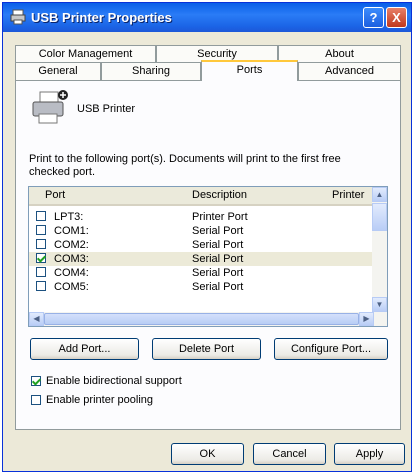 The width and height of the screenshot is (415, 474). I want to click on bidirectional-checkbox, so click(36, 381).